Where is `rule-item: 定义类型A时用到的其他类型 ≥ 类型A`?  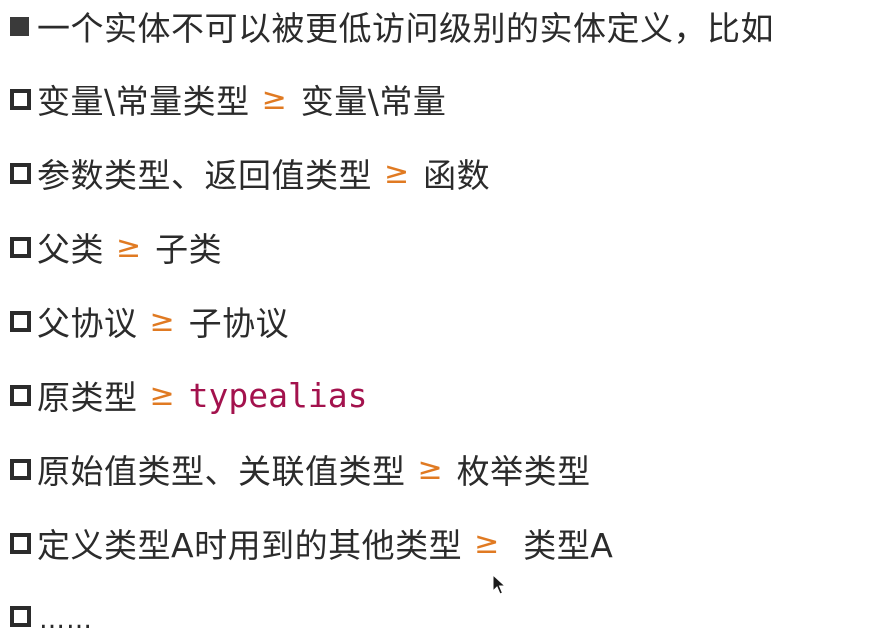
rule-item: 定义类型A时用到的其他类型 ≥ 类型A is located at coordinates (311, 543).